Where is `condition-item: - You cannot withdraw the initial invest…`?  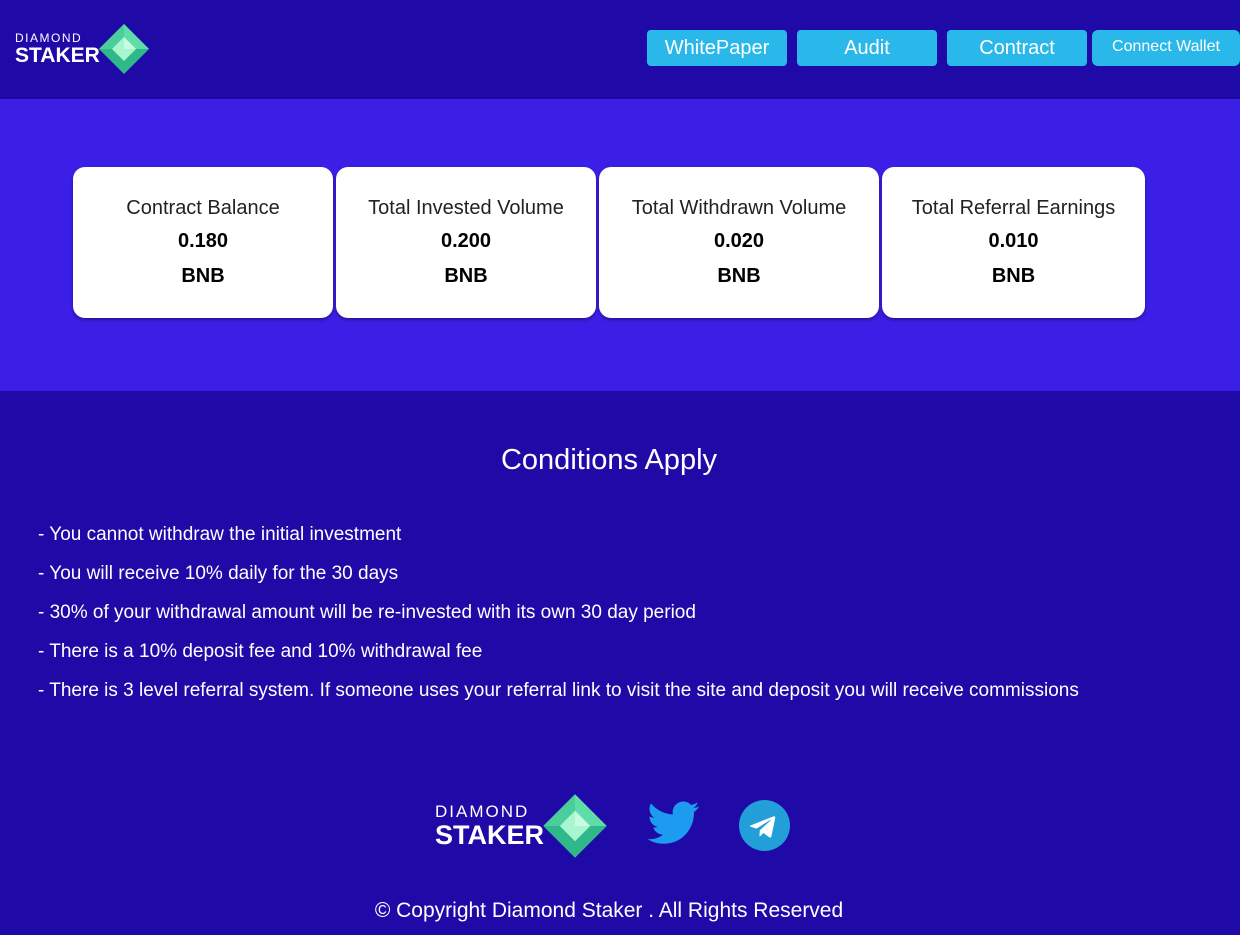 condition-item: - You cannot withdraw the initial invest… is located at coordinates (220, 534).